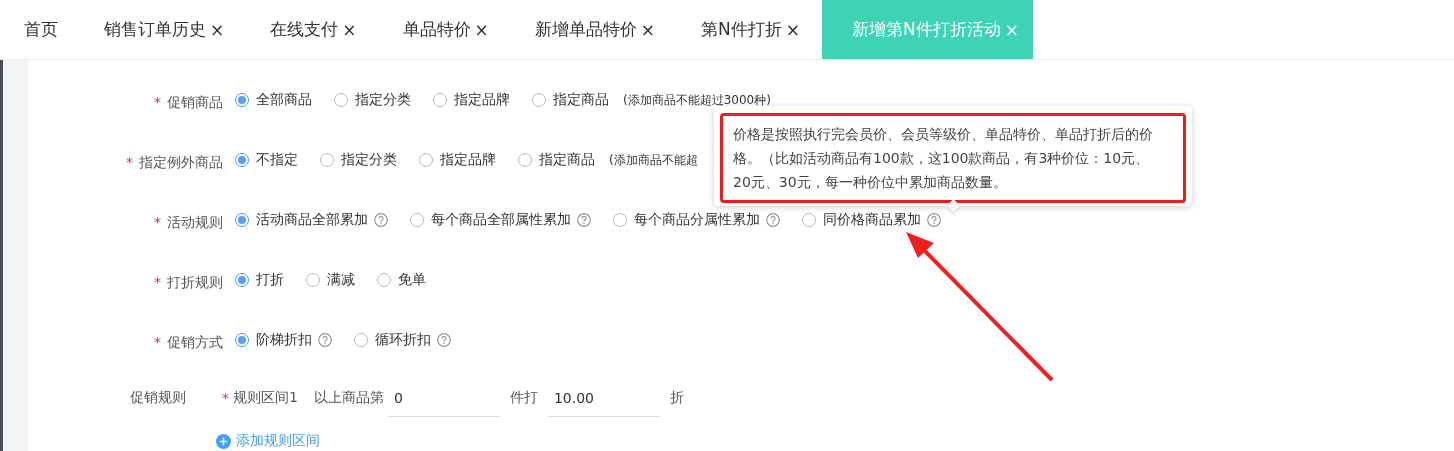 Image resolution: width=1454 pixels, height=451 pixels. What do you see at coordinates (341, 280) in the screenshot?
I see `option-label: 满减` at bounding box center [341, 280].